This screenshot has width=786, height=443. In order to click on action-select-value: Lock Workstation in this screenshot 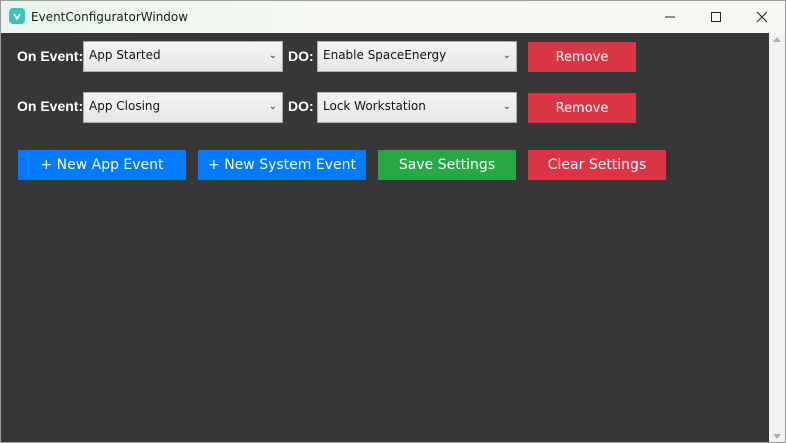, I will do `click(374, 106)`.